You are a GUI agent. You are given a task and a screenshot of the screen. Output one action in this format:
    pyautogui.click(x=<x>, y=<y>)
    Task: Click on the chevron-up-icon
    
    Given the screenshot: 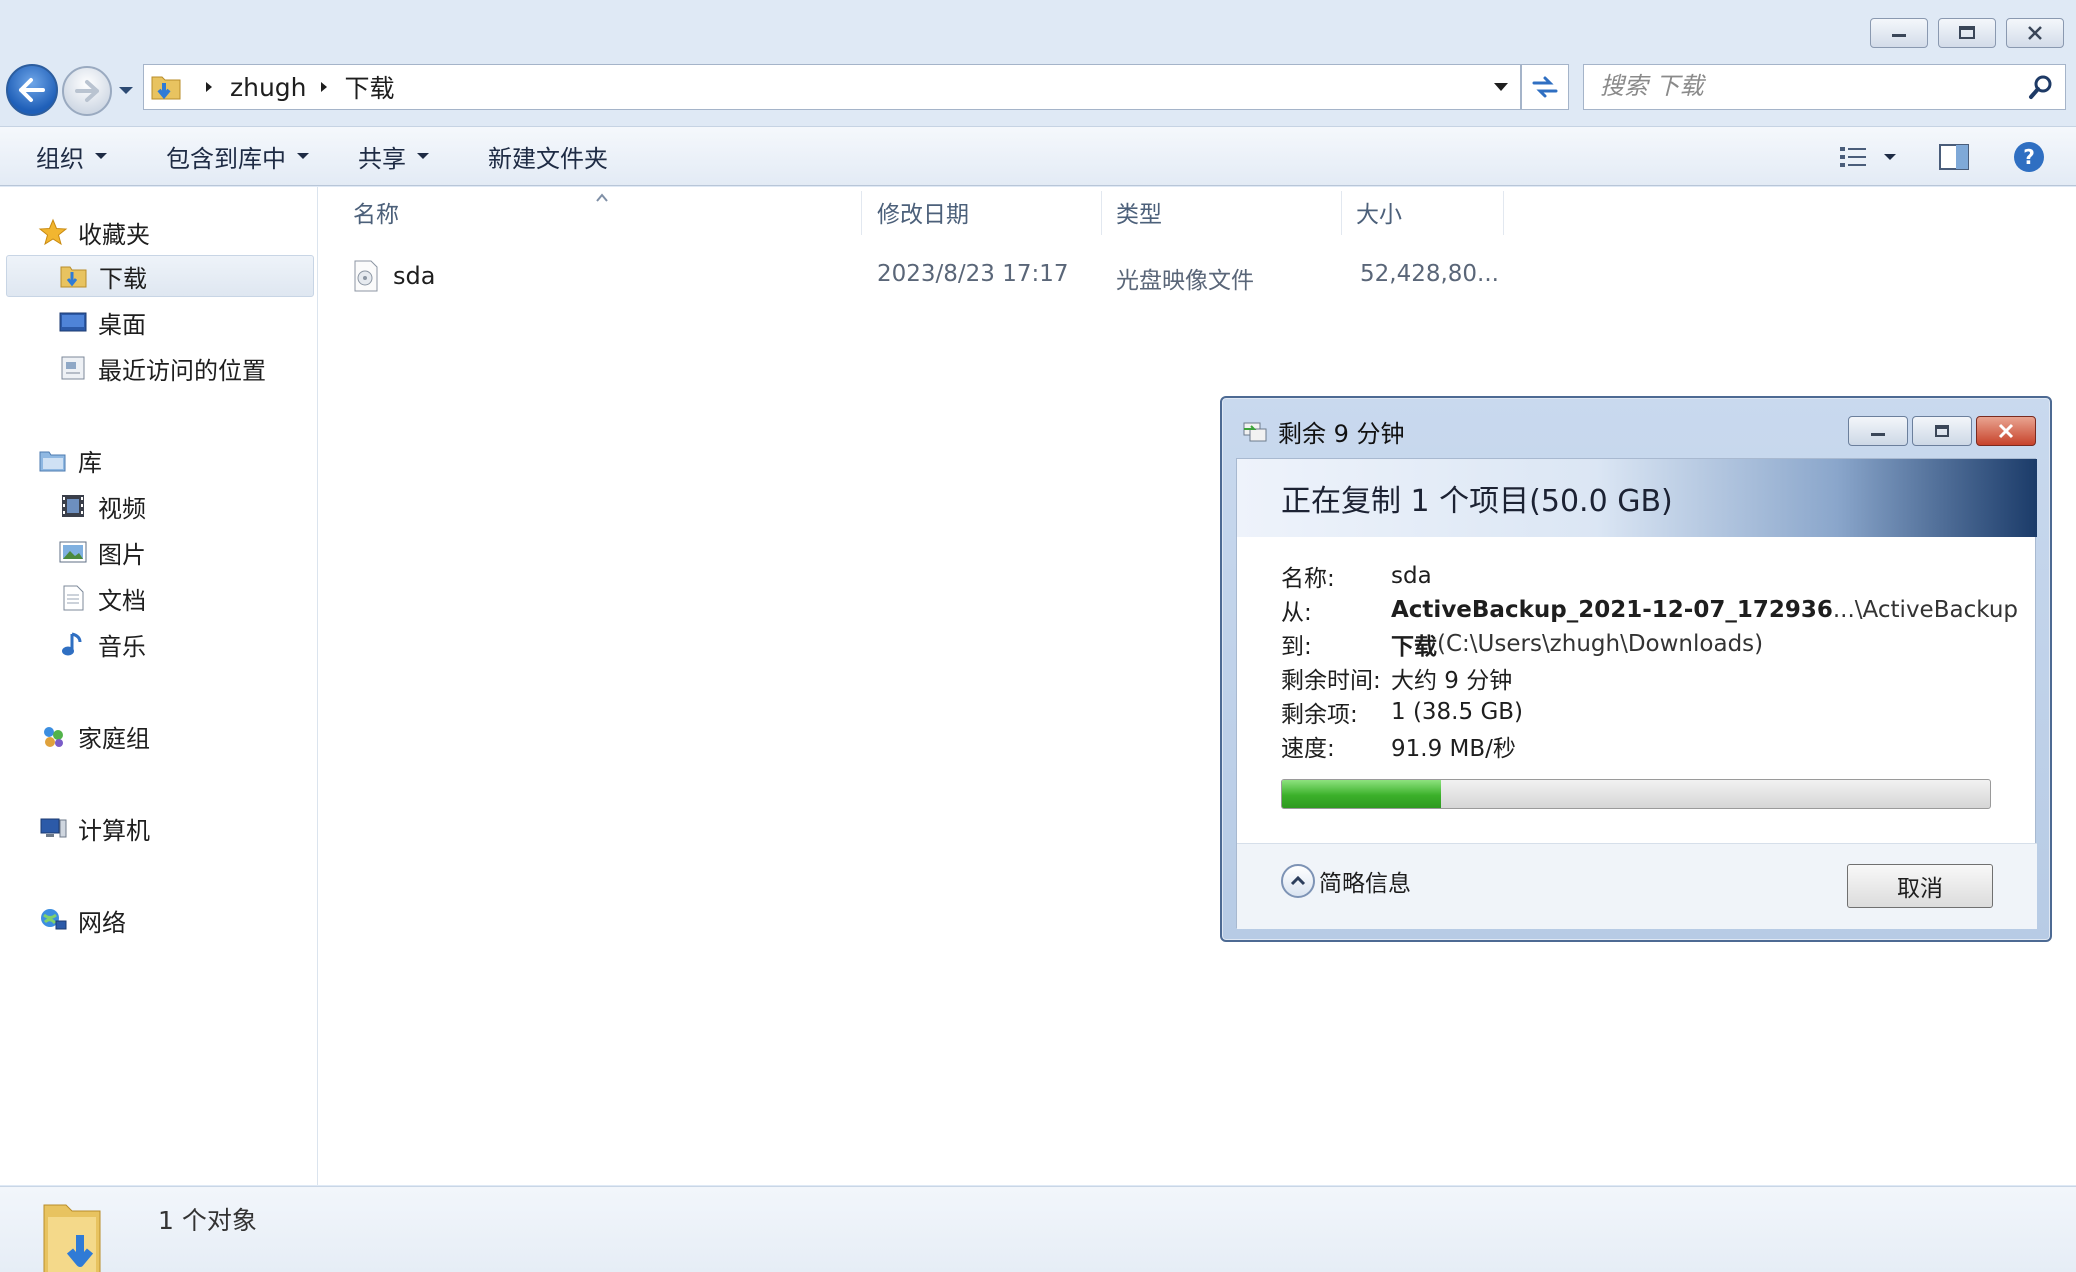 What is the action you would take?
    pyautogui.click(x=1298, y=881)
    